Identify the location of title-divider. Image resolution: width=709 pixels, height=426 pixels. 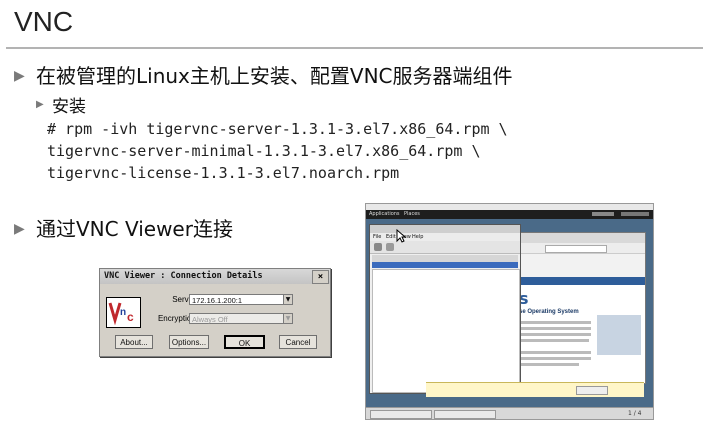
(354, 48).